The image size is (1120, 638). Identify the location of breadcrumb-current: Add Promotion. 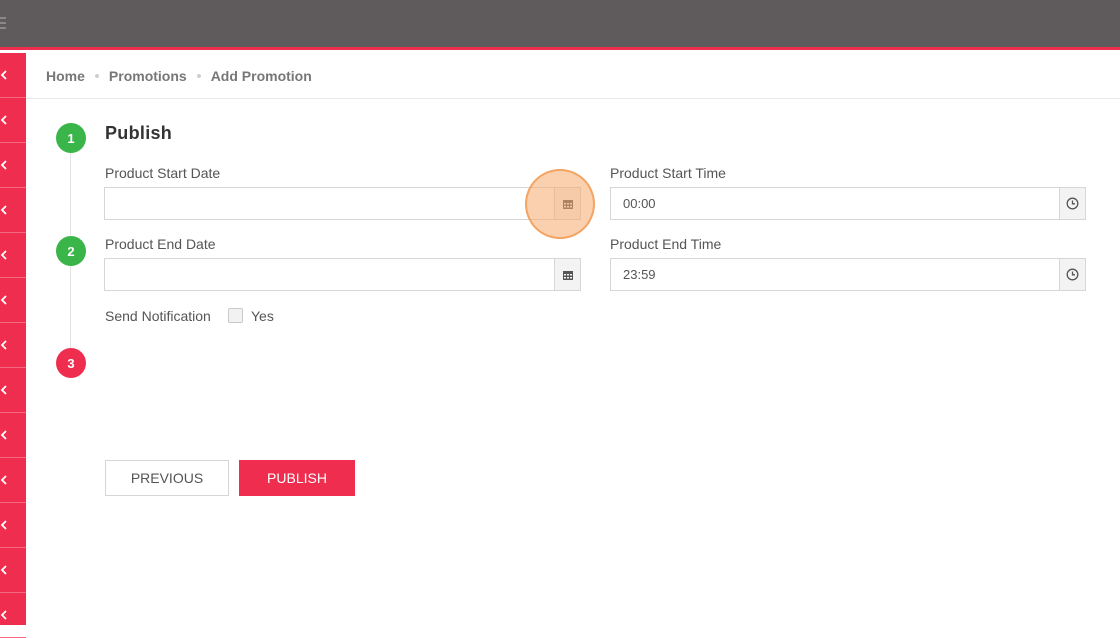
(261, 75).